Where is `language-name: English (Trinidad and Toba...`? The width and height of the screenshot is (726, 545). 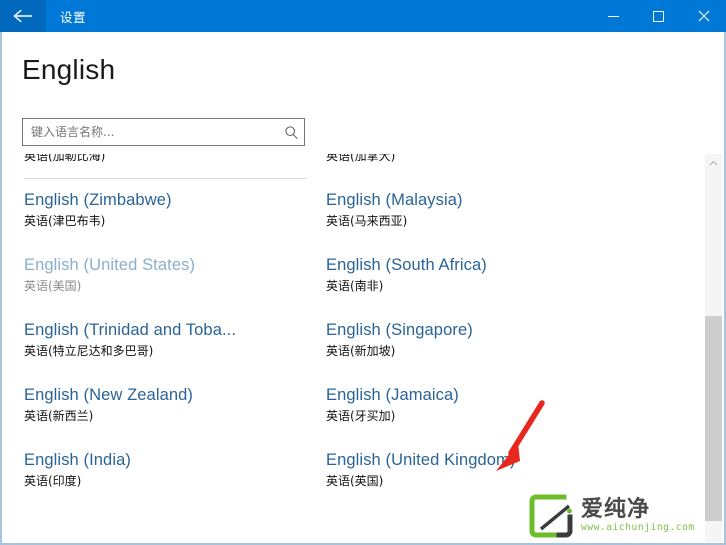
language-name: English (Trinidad and Toba... is located at coordinates (130, 330).